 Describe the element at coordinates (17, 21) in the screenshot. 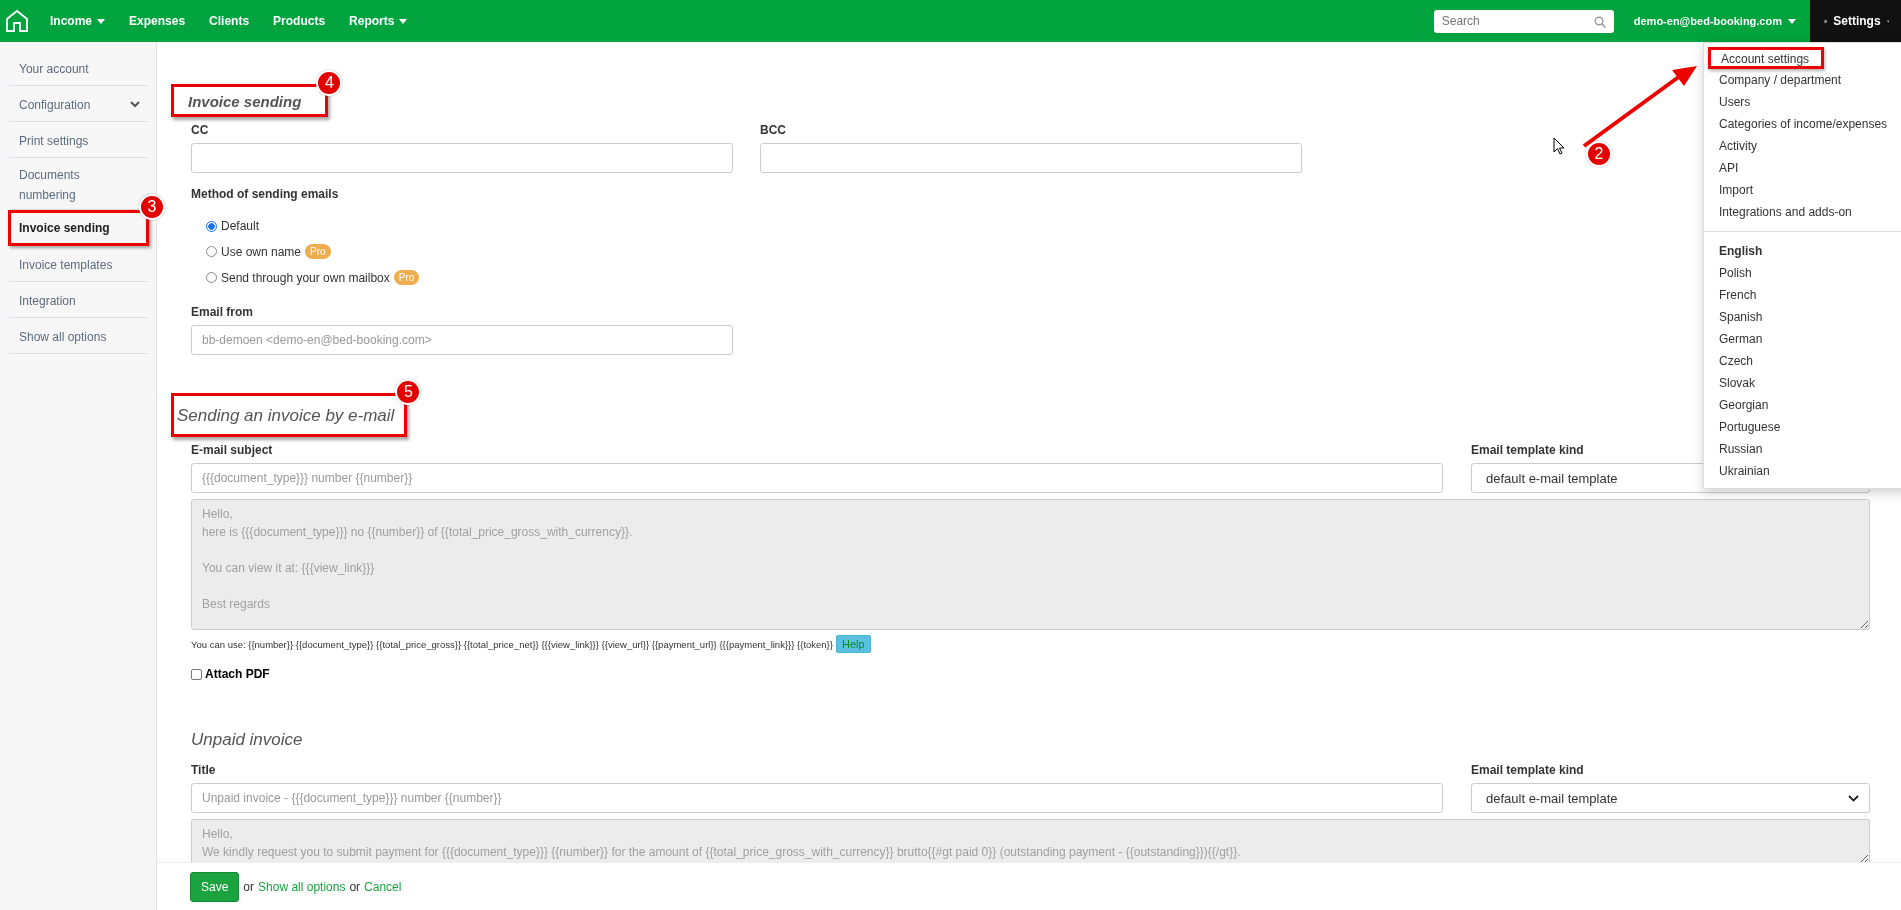

I see `home-icon` at that location.